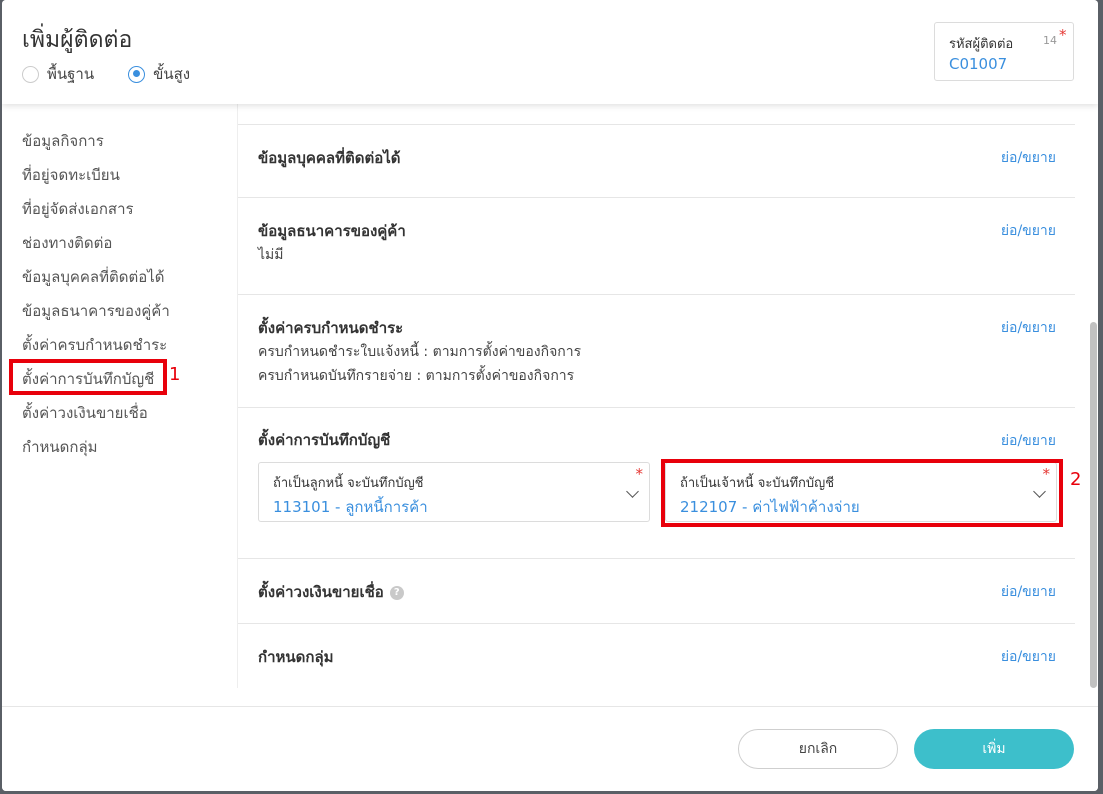 This screenshot has height=794, width=1103. What do you see at coordinates (93, 277) in the screenshot?
I see `nav-item-contact-persons: ข้อมูลบุคคลที่ติดต่อได้` at bounding box center [93, 277].